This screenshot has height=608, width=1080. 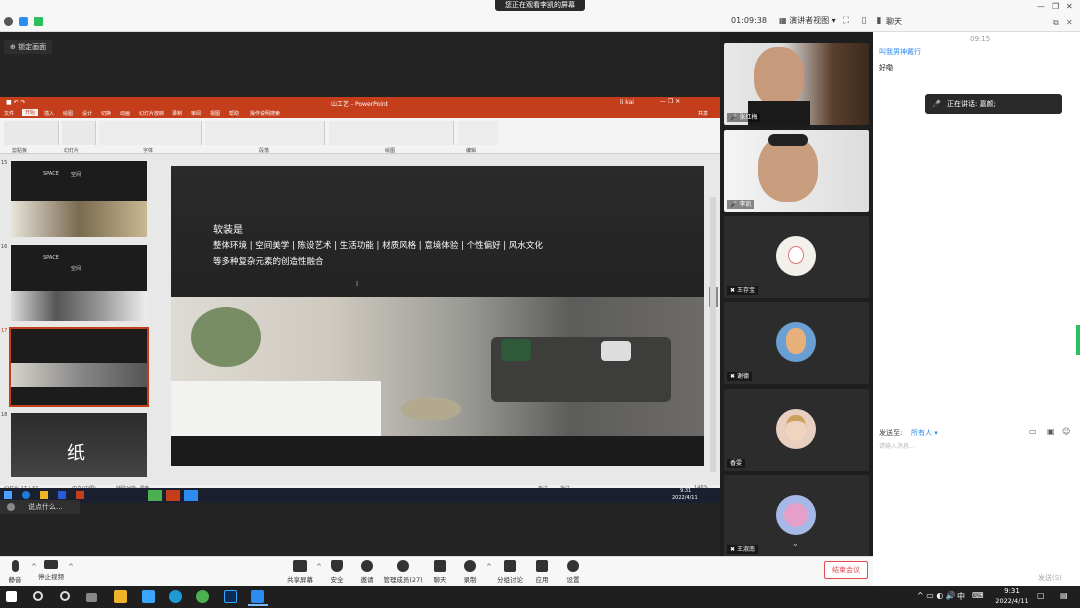 What do you see at coordinates (935, 433) in the screenshot?
I see `chevron-down-icon: ▾` at bounding box center [935, 433].